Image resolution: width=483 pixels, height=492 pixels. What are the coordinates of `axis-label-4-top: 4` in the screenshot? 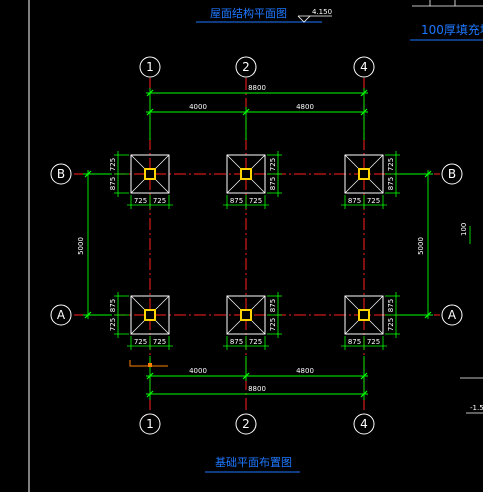 It's located at (364, 67).